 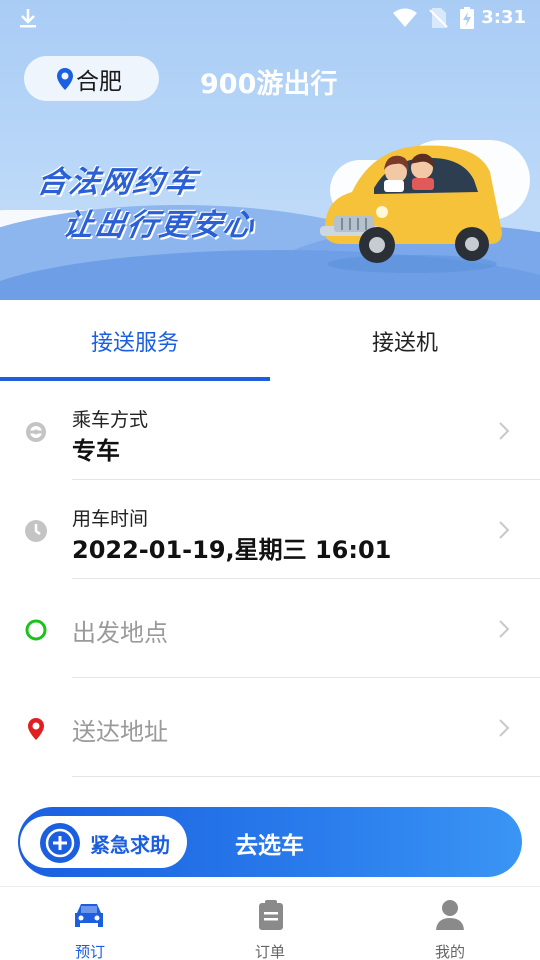 What do you see at coordinates (36, 432) in the screenshot?
I see `steering-wheel-icon` at bounding box center [36, 432].